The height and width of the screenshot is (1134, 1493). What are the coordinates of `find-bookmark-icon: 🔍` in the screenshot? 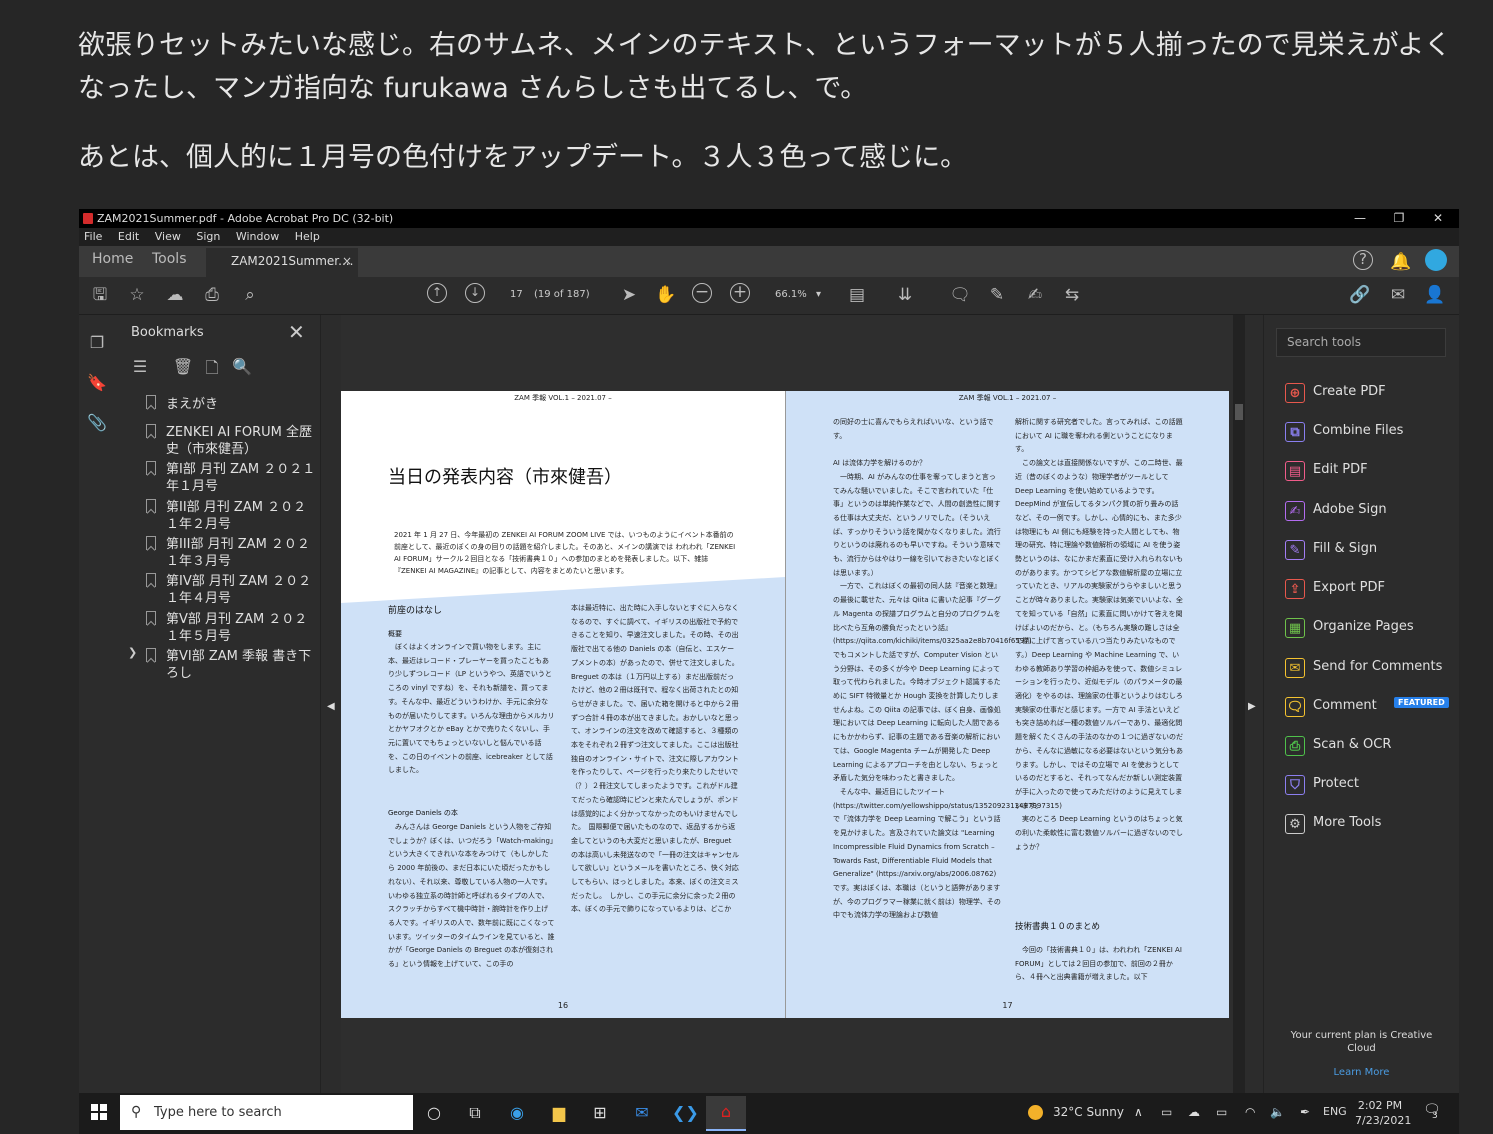 It's located at (242, 368).